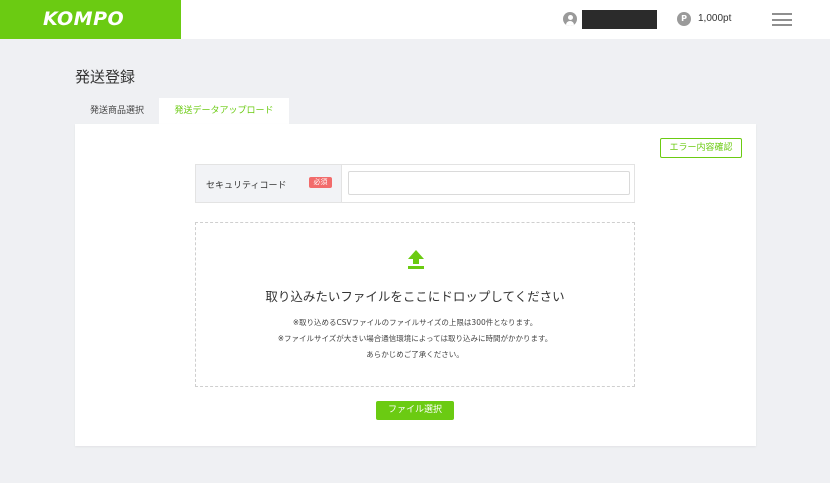  What do you see at coordinates (715, 18) in the screenshot?
I see `points-balance: 1,000pt` at bounding box center [715, 18].